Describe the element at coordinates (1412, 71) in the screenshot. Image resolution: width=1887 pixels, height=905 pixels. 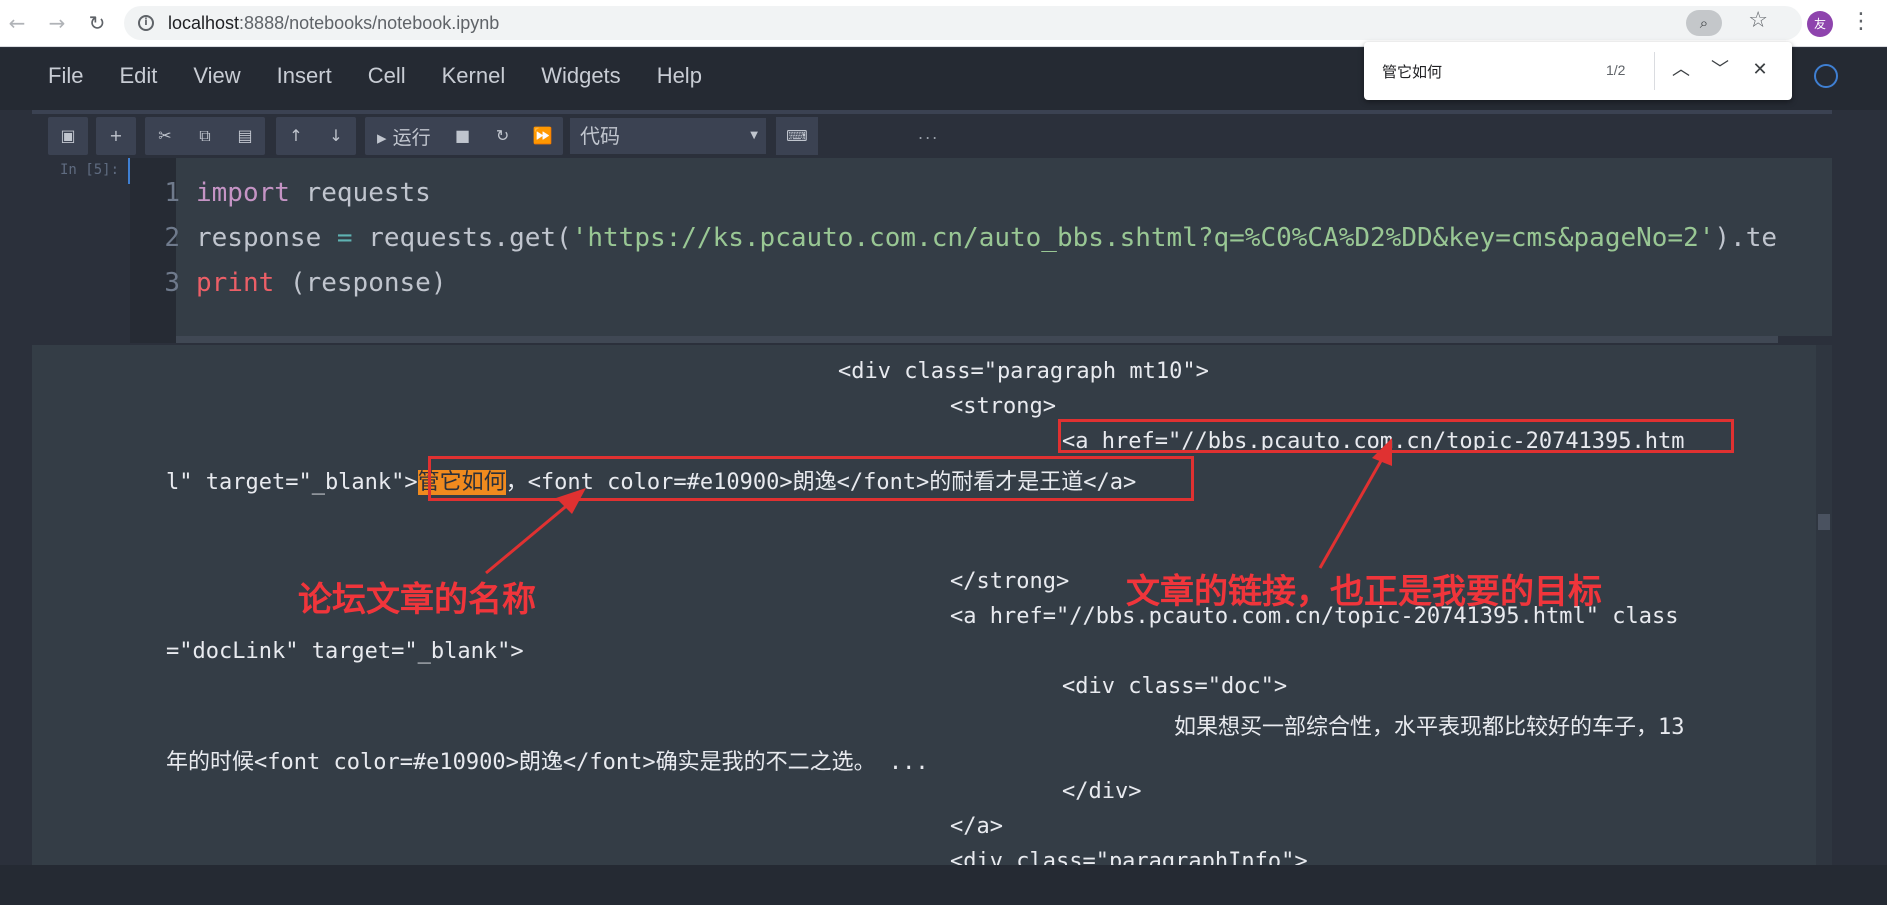
I see `find-input: 管它如何` at that location.